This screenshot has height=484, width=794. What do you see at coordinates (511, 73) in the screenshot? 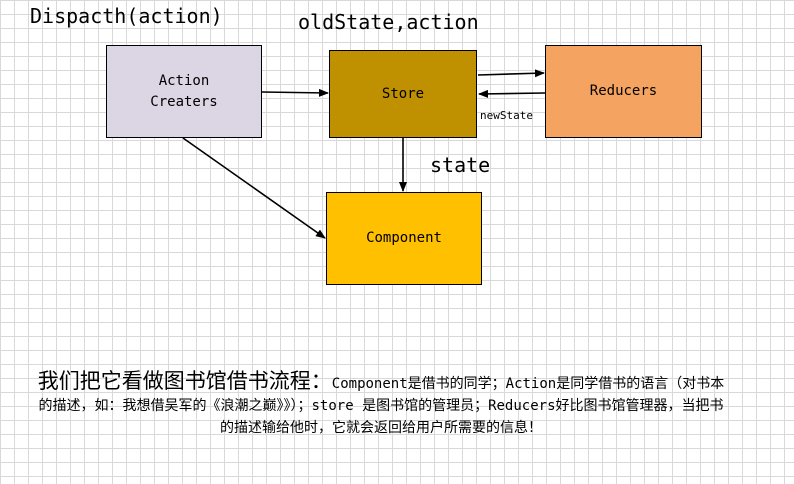
I see `arrow-store-to-reducers` at bounding box center [511, 73].